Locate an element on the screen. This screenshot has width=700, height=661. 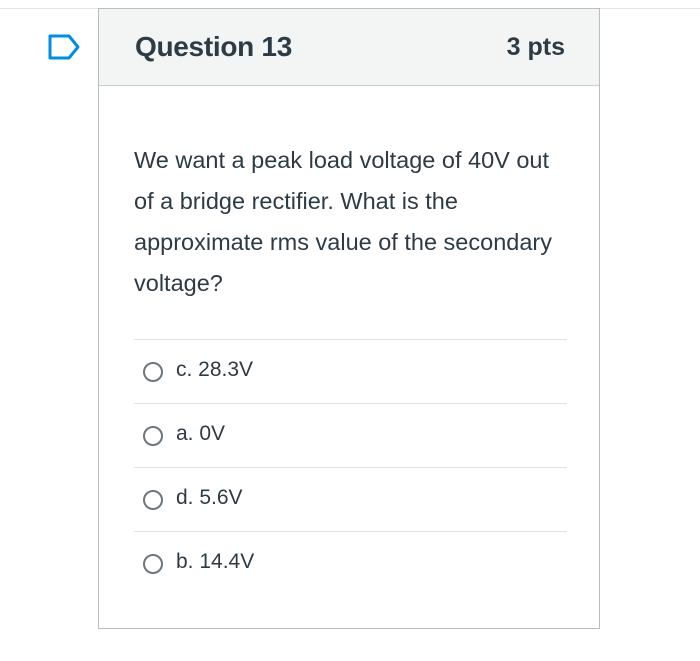
question-points: 3 pts is located at coordinates (535, 47).